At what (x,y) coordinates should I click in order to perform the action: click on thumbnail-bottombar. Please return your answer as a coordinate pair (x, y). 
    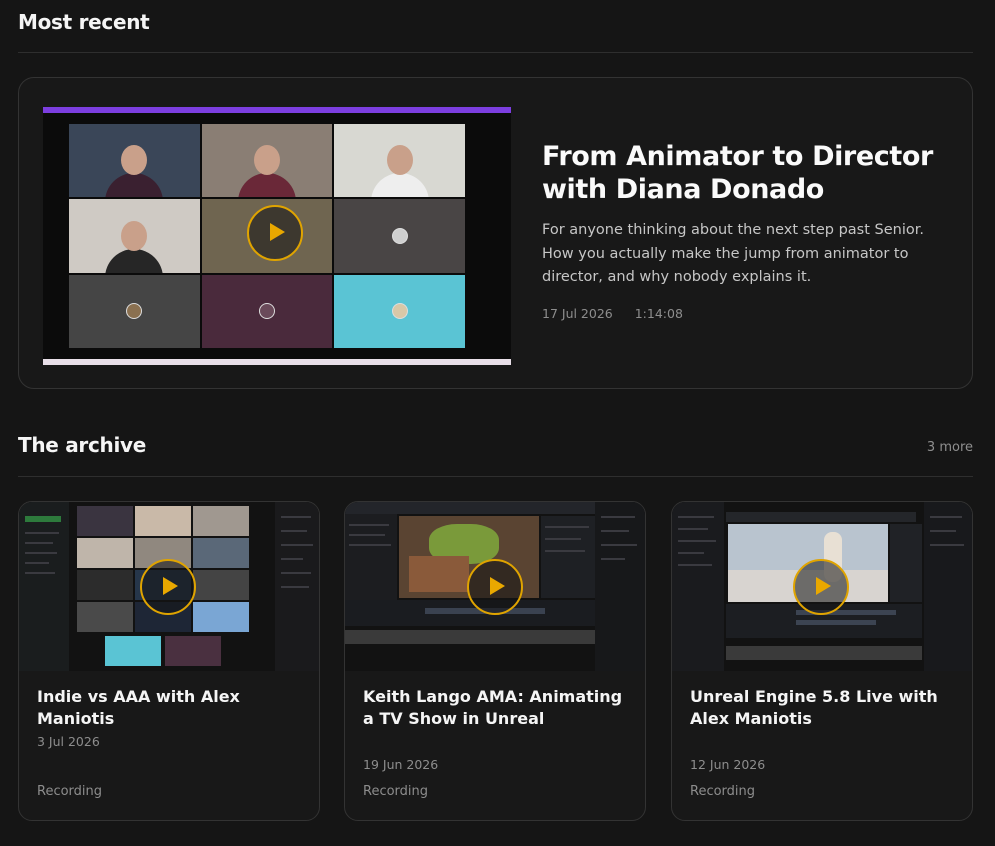
    Looking at the image, I should click on (277, 362).